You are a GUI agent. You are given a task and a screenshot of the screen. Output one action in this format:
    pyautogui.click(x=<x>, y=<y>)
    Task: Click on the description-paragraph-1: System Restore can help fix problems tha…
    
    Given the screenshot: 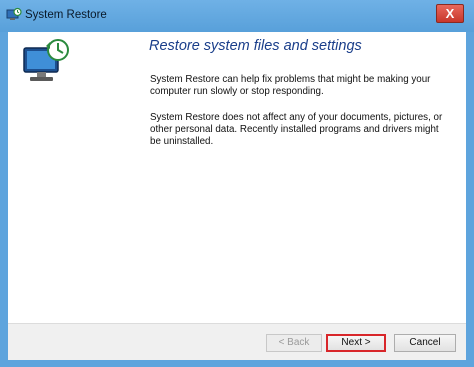 What is the action you would take?
    pyautogui.click(x=290, y=85)
    